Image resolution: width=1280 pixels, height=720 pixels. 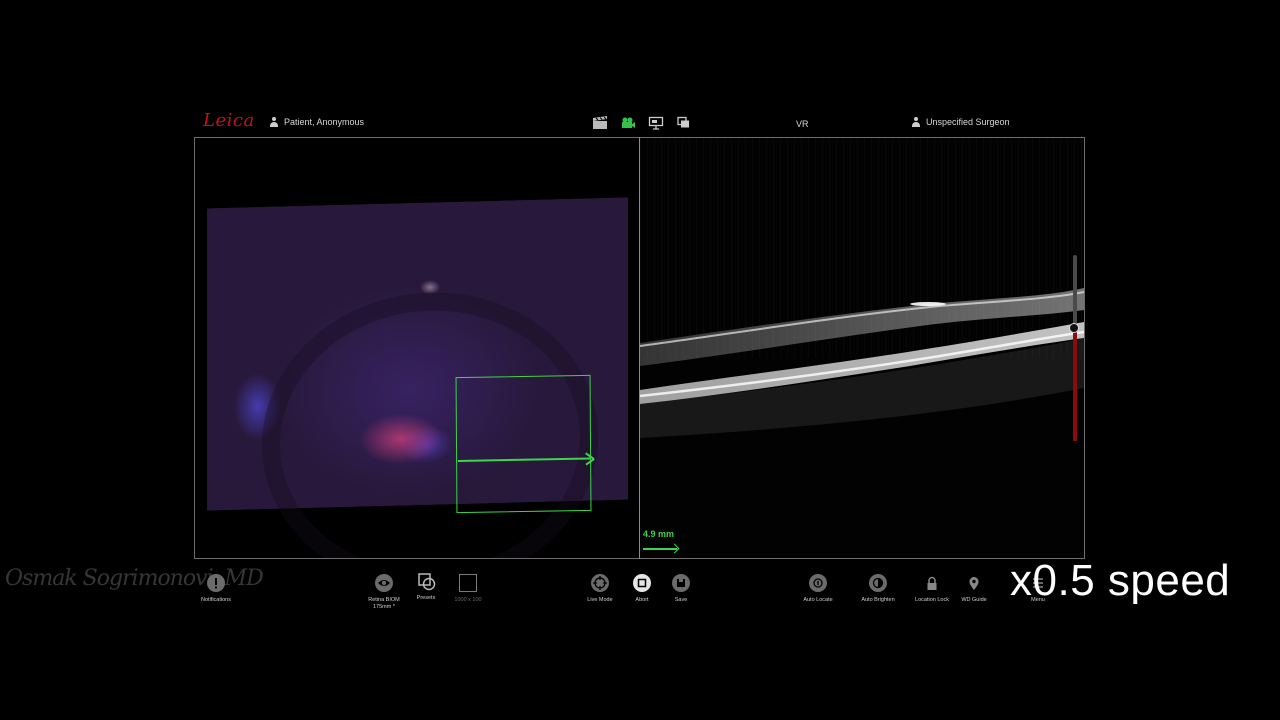 What do you see at coordinates (818, 600) in the screenshot?
I see `auto-locate-label: Auto Locate` at bounding box center [818, 600].